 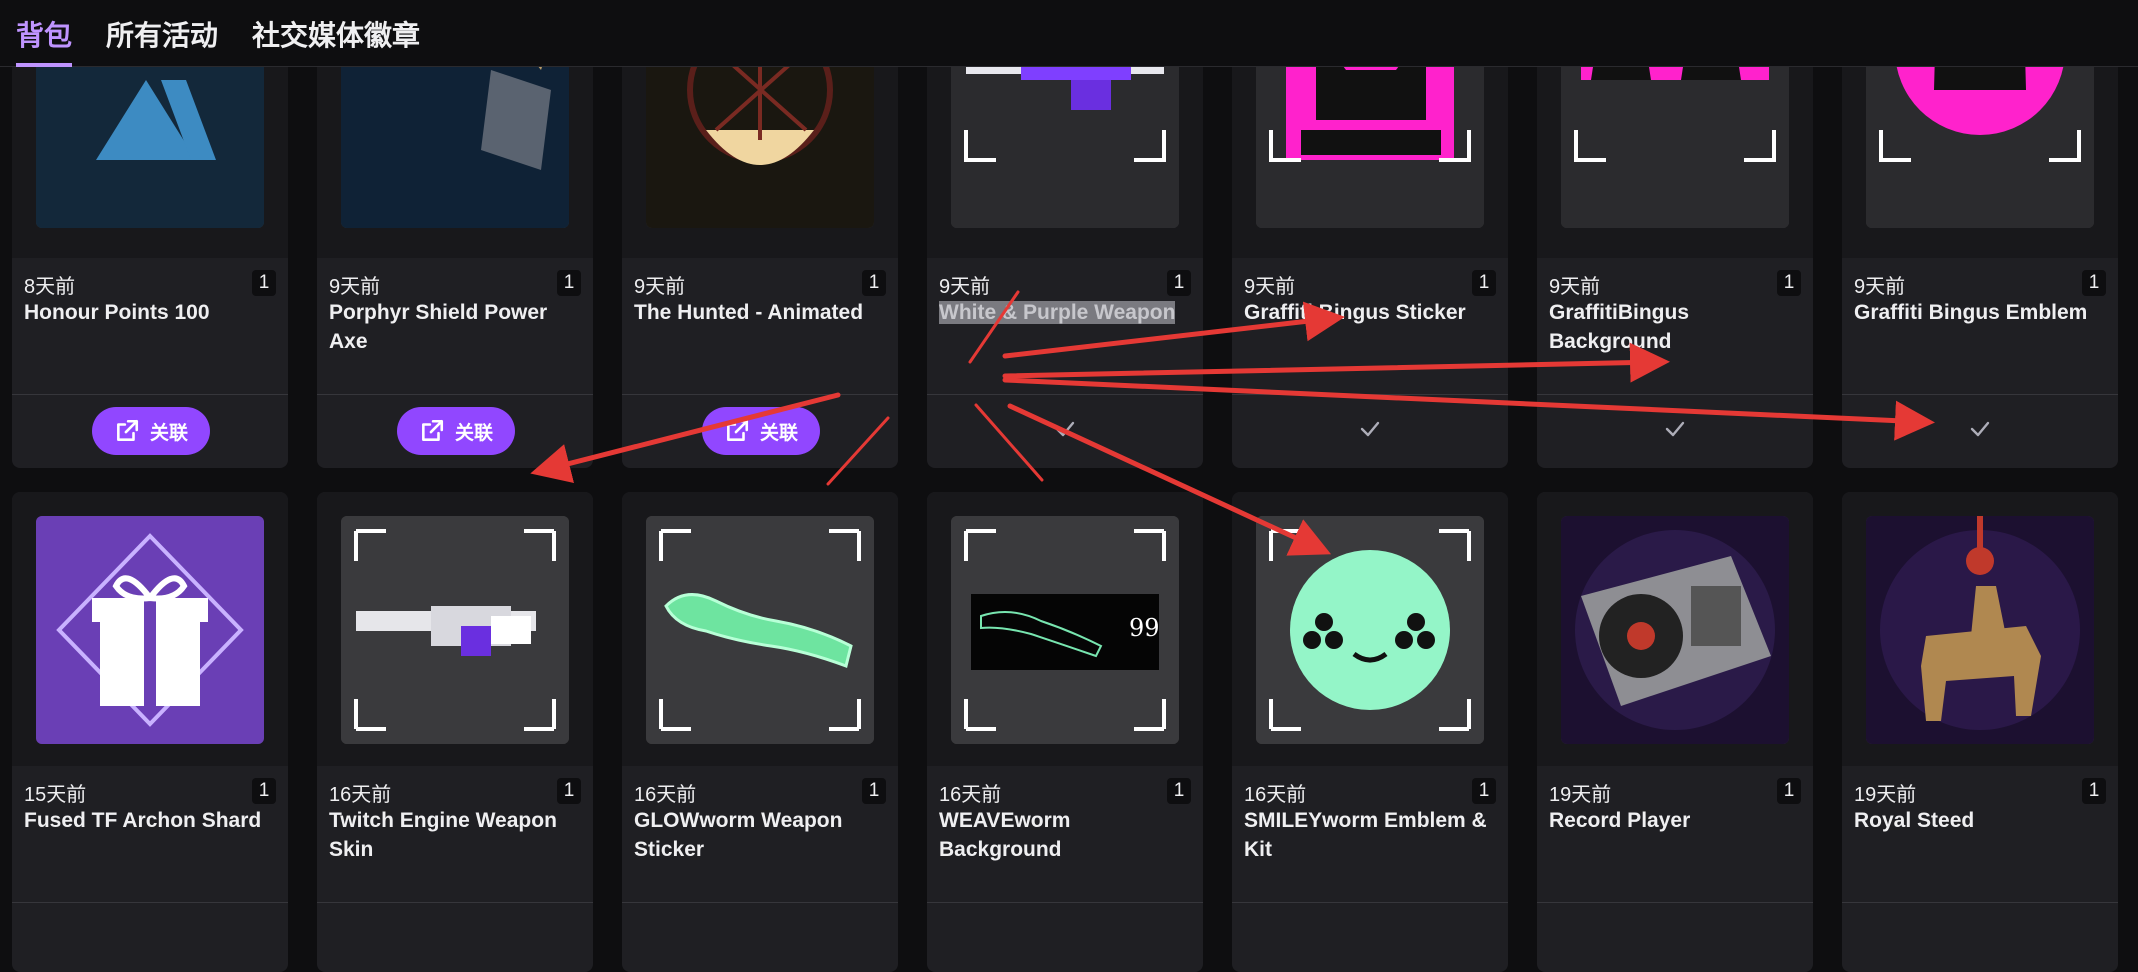 I want to click on item-title-text: Fused TF Archon Shard, so click(x=143, y=820).